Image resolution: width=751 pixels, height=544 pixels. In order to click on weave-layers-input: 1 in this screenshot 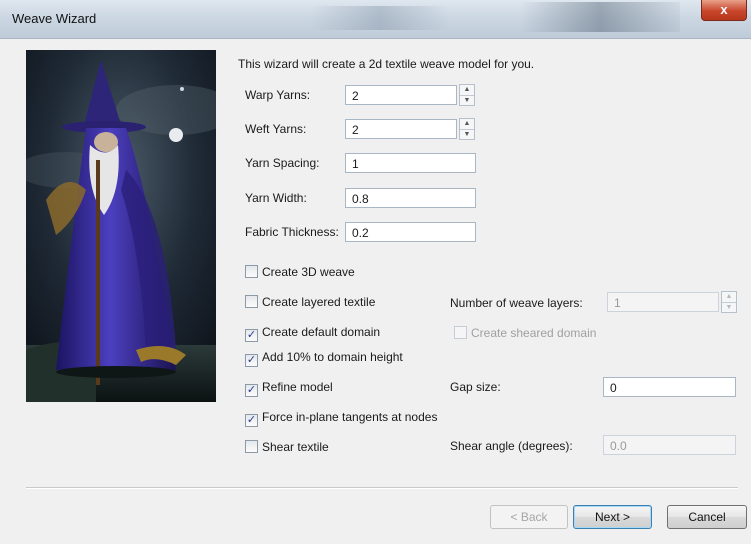, I will do `click(663, 302)`.